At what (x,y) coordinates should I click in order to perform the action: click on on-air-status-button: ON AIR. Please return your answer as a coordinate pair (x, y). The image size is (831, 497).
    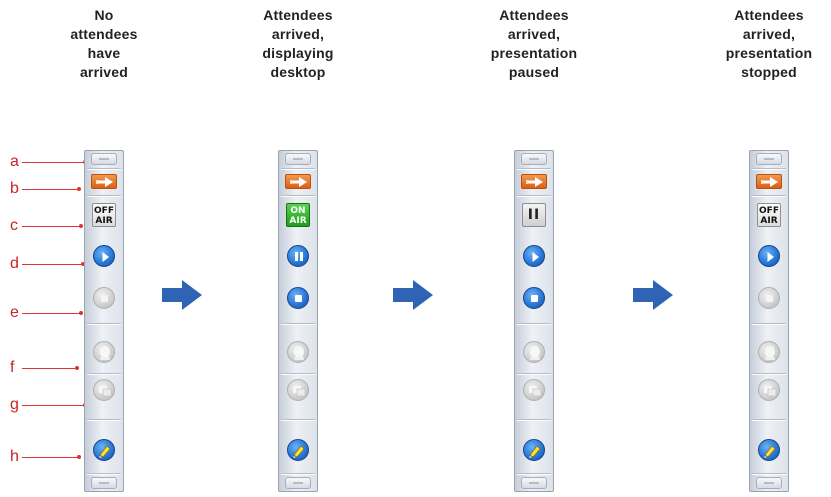
    Looking at the image, I should click on (298, 215).